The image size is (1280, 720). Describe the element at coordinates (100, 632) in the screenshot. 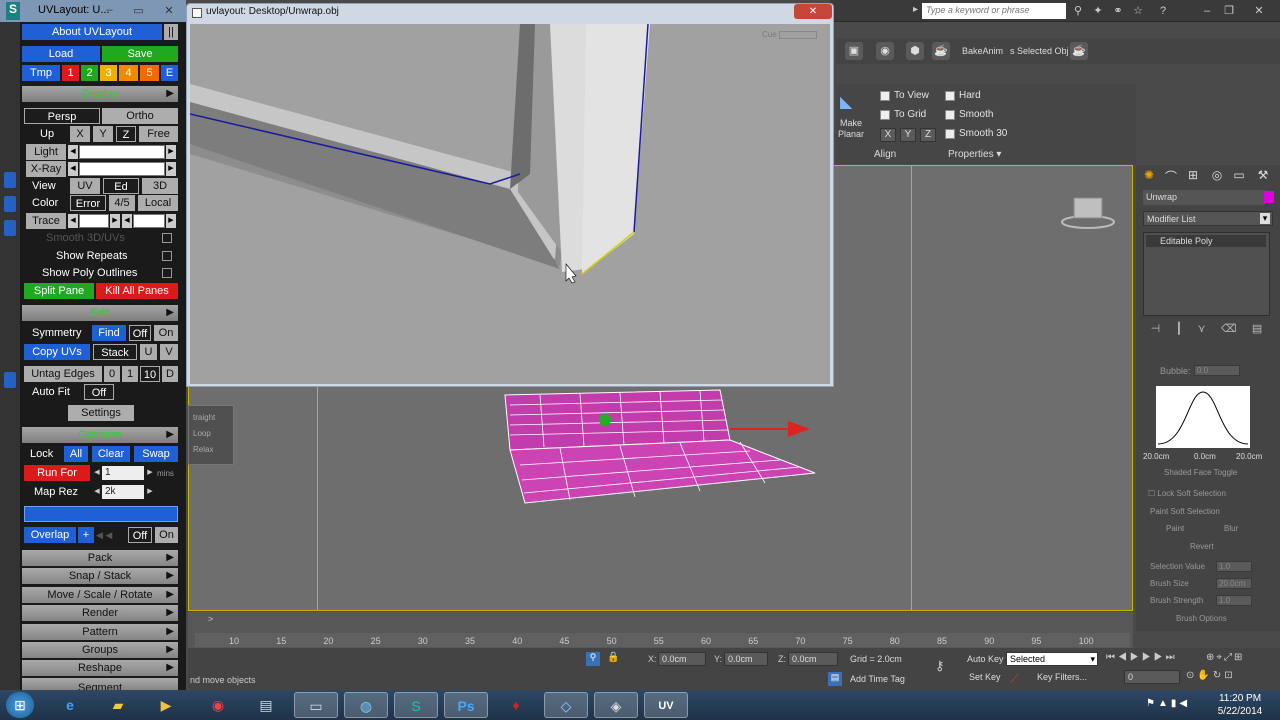

I see `menu-pattern: Pattern ▶` at that location.